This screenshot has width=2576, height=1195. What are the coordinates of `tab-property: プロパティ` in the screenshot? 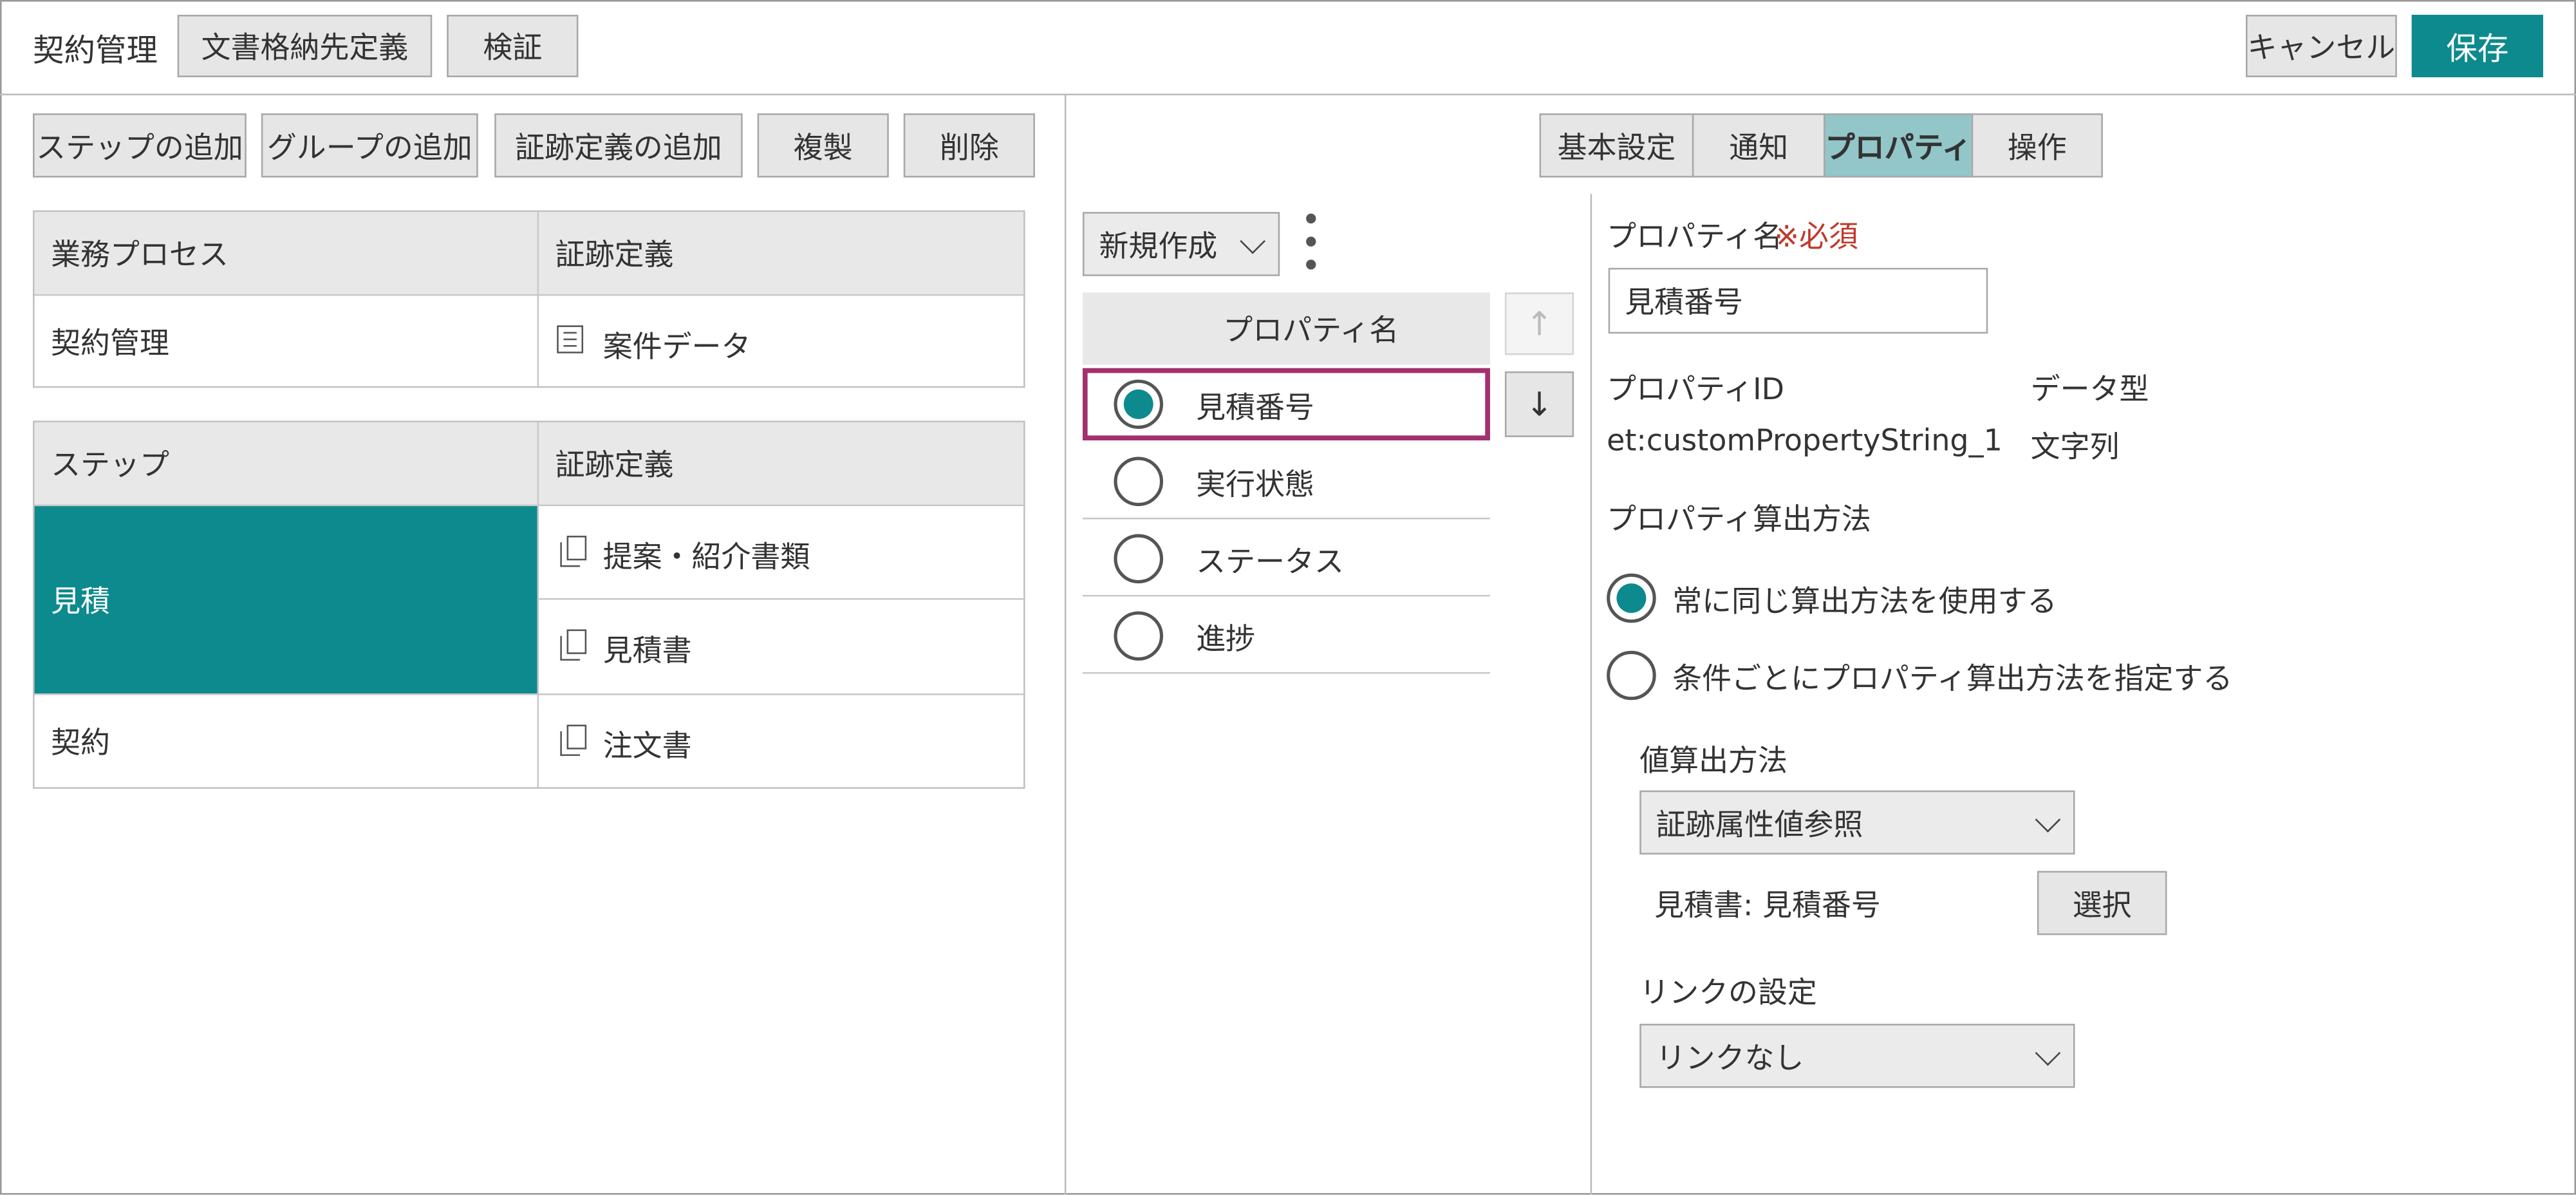 It's located at (1899, 145).